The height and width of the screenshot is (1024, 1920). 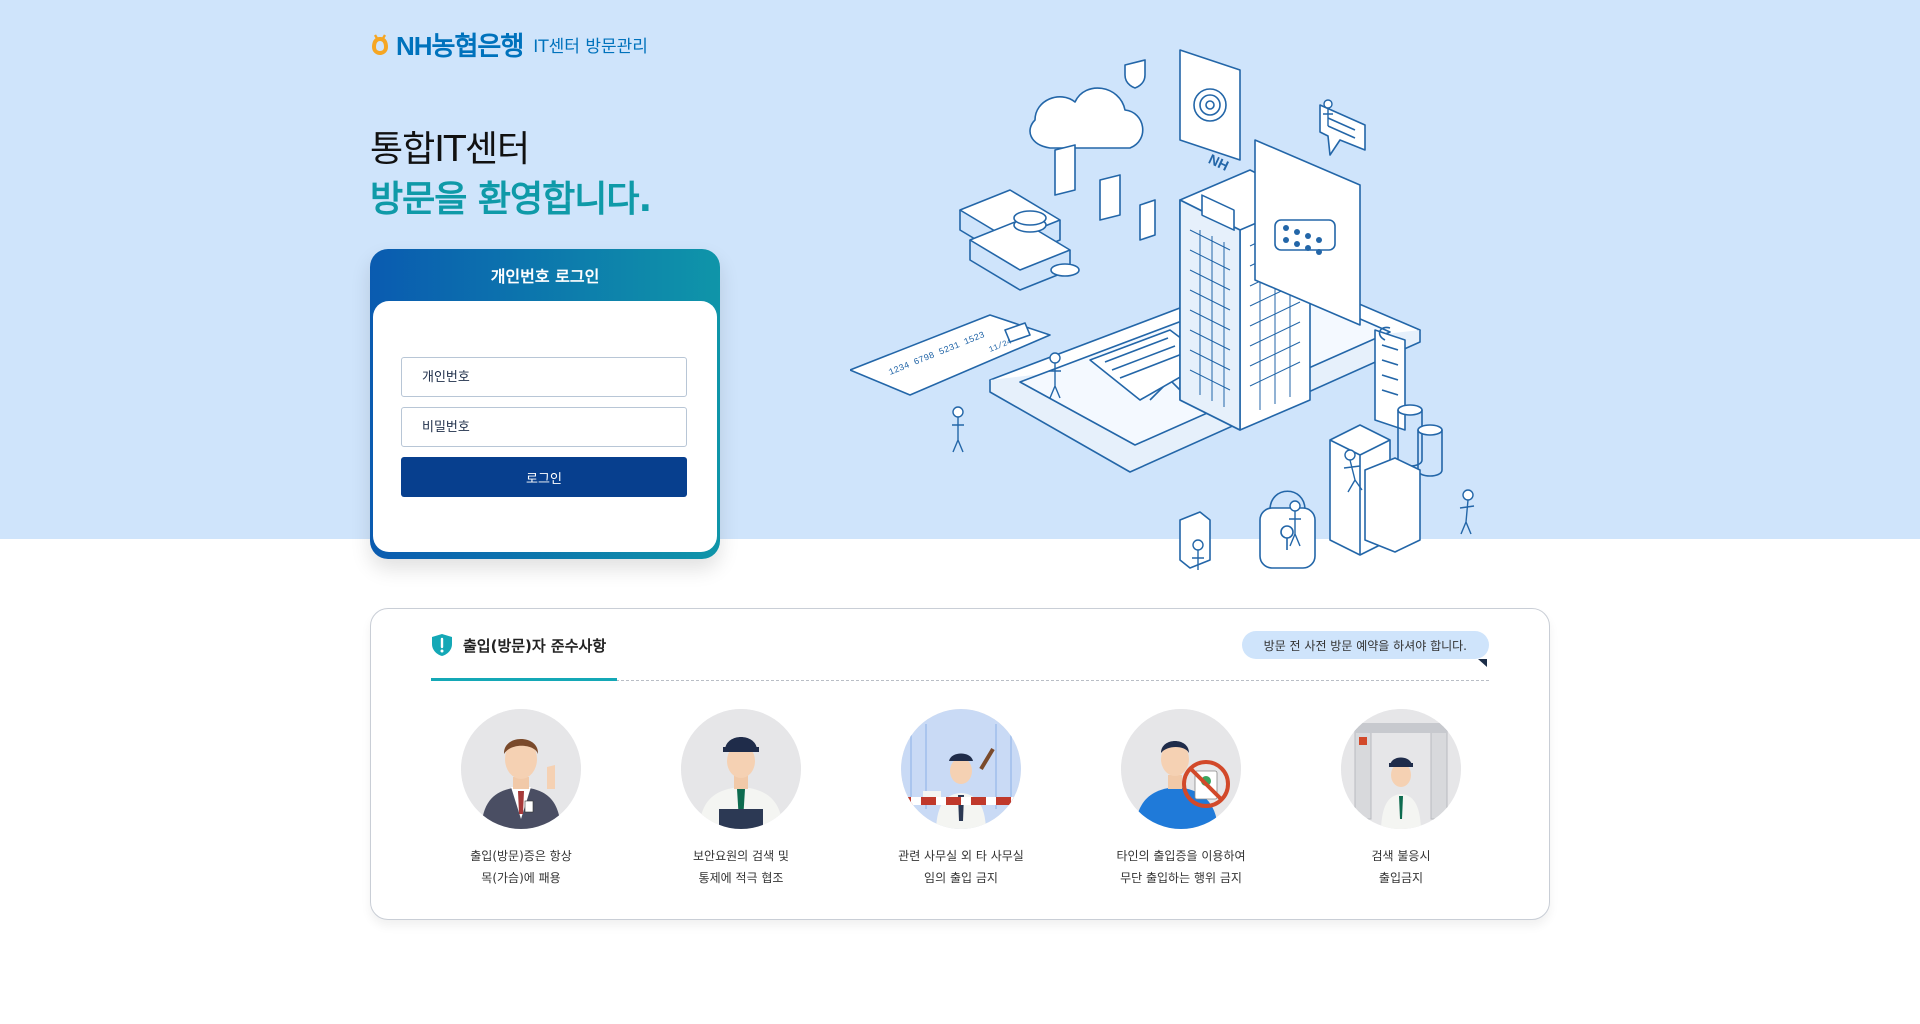 I want to click on shield-alert-icon, so click(x=442, y=645).